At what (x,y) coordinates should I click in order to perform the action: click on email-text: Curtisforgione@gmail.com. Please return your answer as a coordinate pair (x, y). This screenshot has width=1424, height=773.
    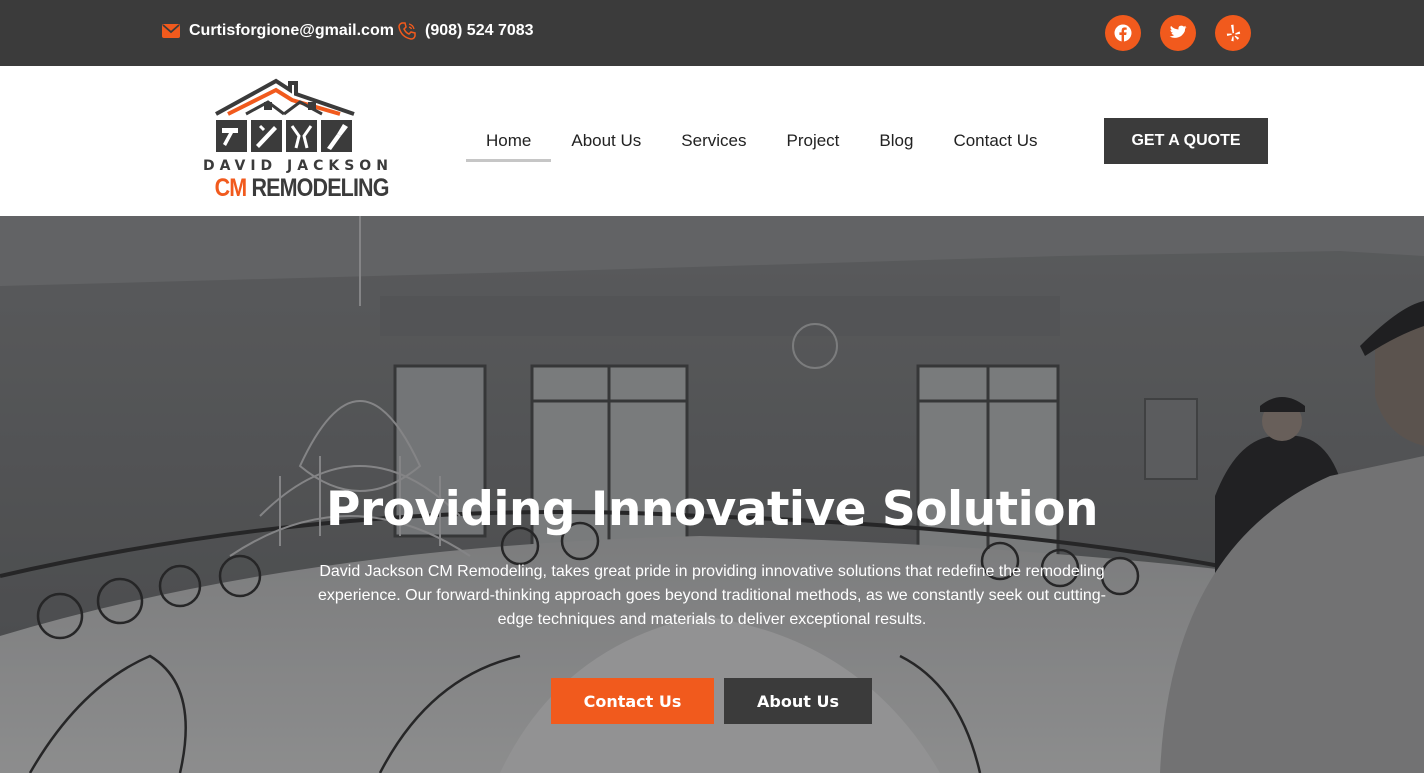
    Looking at the image, I should click on (291, 31).